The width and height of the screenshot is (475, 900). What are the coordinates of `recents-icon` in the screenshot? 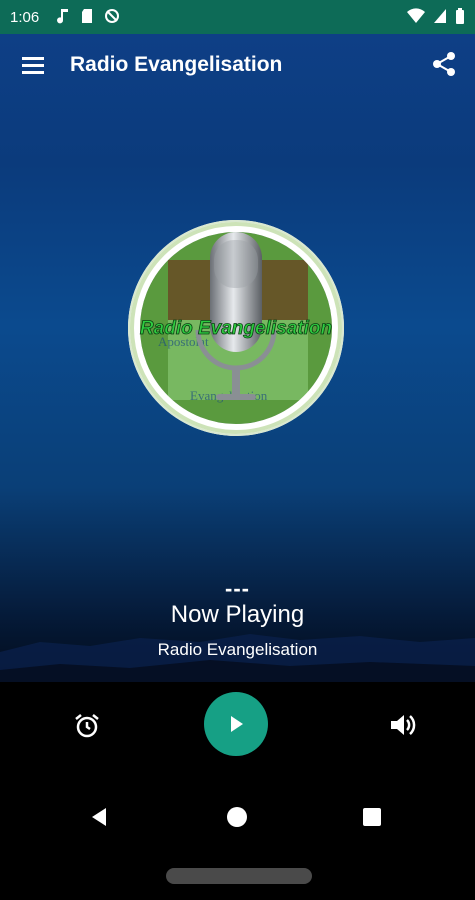 It's located at (372, 817).